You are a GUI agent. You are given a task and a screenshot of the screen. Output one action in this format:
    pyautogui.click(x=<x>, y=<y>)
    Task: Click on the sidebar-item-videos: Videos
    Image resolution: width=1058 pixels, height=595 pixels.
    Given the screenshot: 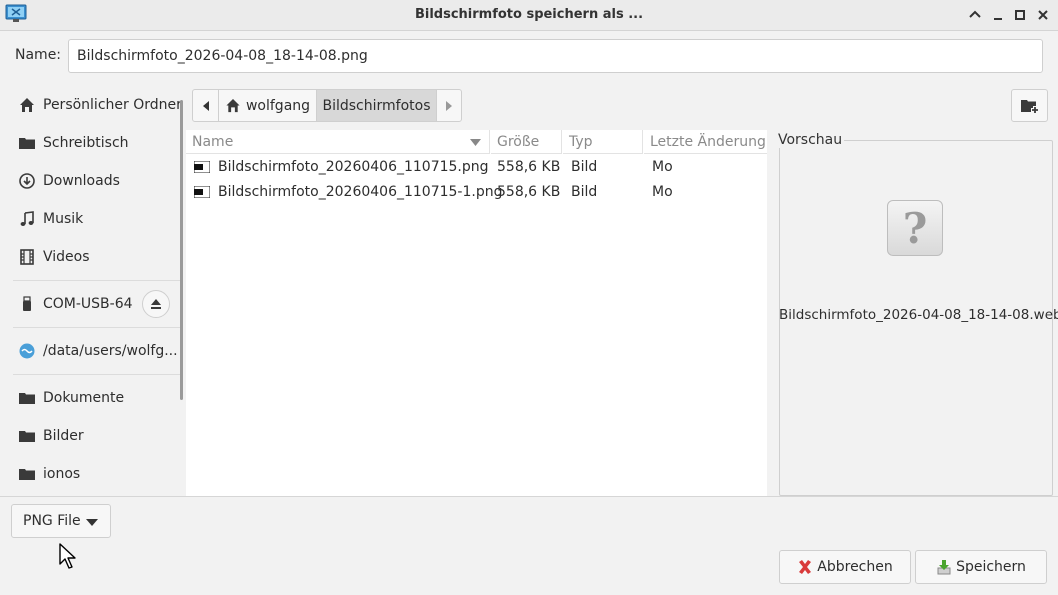 What is the action you would take?
    pyautogui.click(x=93, y=257)
    